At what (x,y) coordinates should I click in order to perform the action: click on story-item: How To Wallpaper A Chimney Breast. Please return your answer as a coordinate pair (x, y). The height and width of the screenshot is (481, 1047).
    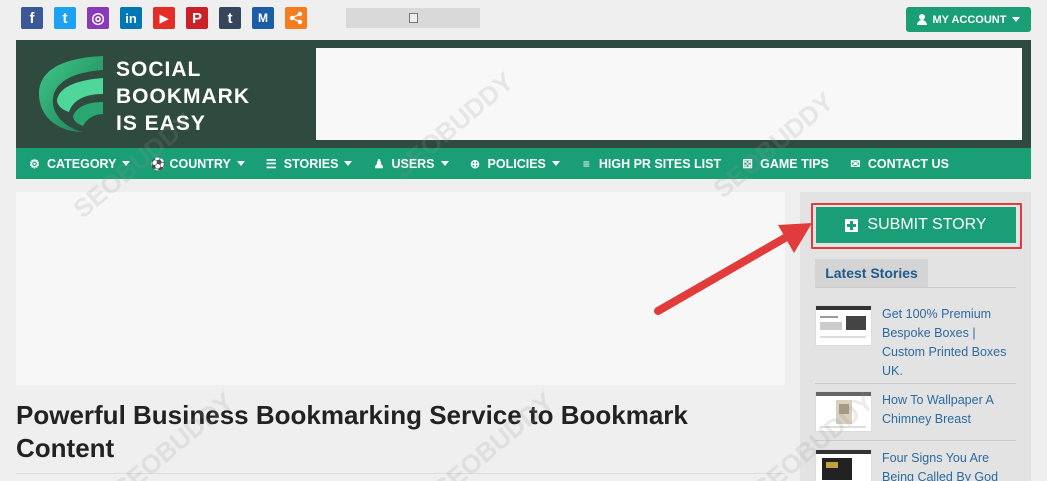
    Looking at the image, I should click on (915, 412).